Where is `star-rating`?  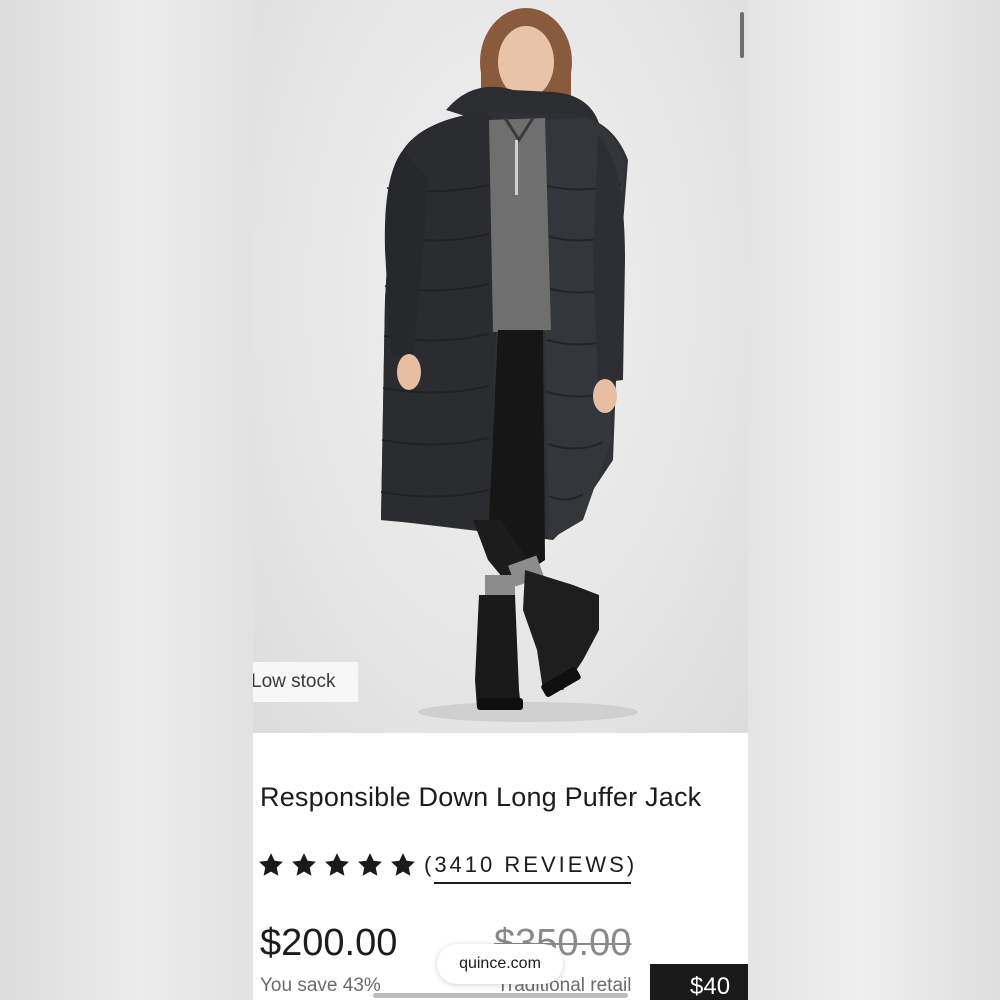 star-rating is located at coordinates (337, 865).